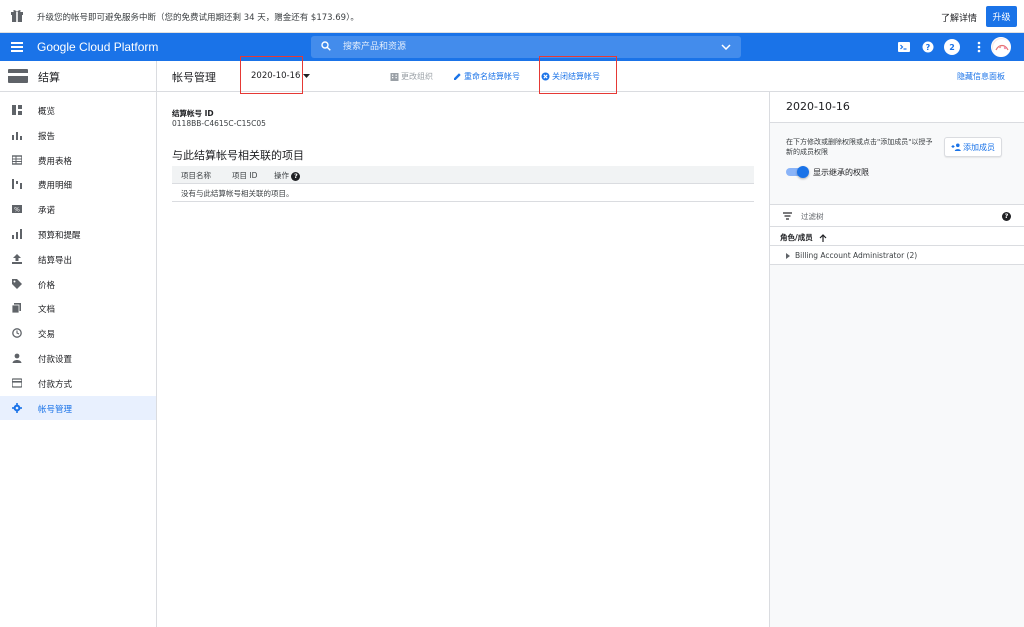  What do you see at coordinates (281, 175) in the screenshot?
I see `column-header-actions-label: 操作` at bounding box center [281, 175].